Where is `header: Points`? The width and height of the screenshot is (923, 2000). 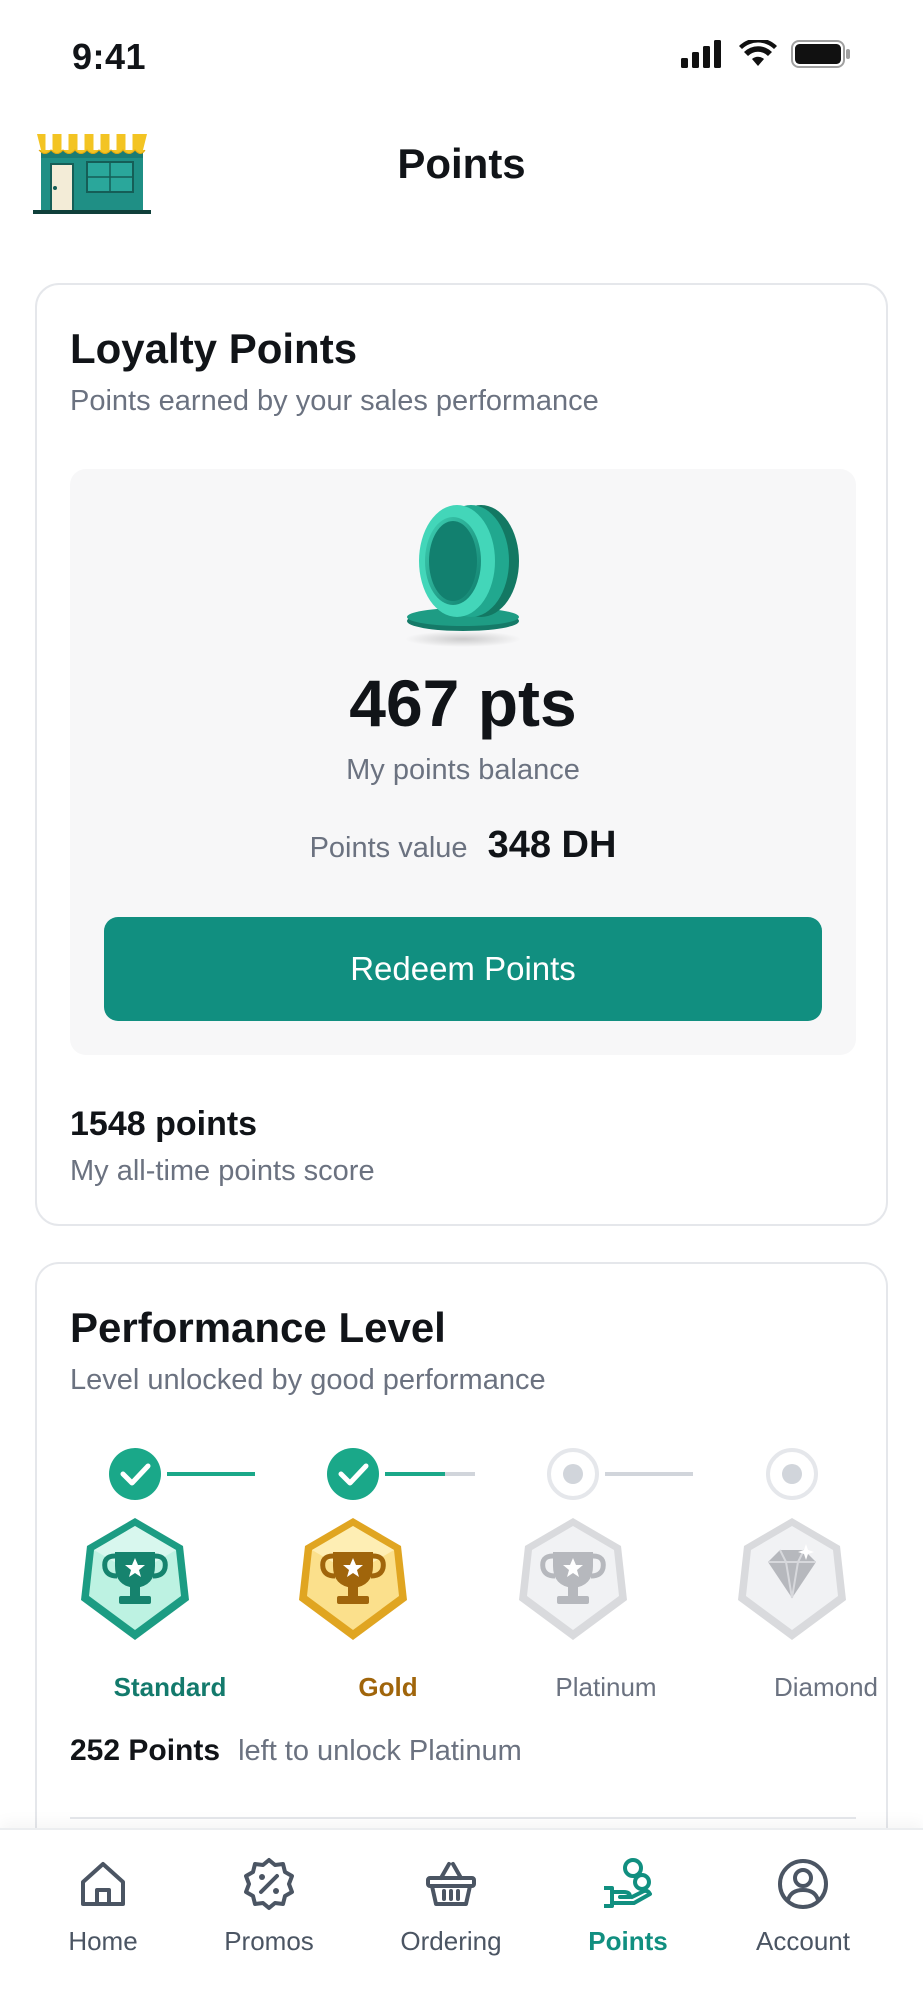 header: Points is located at coordinates (461, 170).